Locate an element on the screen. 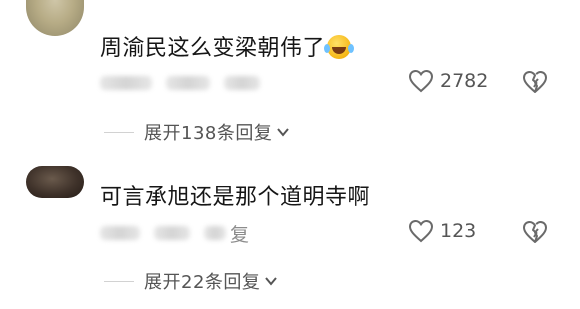 This screenshot has height=309, width=580. comment-meta is located at coordinates (180, 83).